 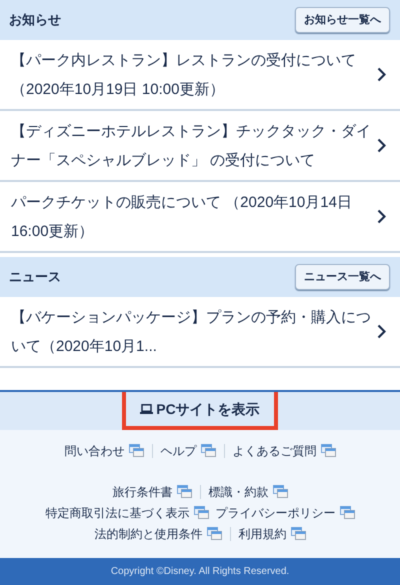 I want to click on footer-link: 法的制約と使用条件, so click(x=158, y=533).